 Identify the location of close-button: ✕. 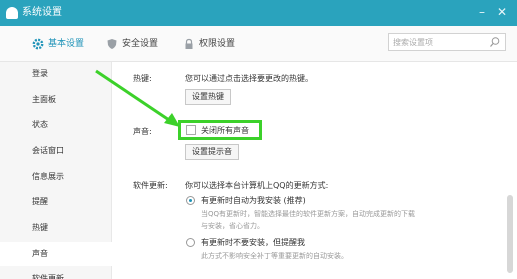
(502, 12).